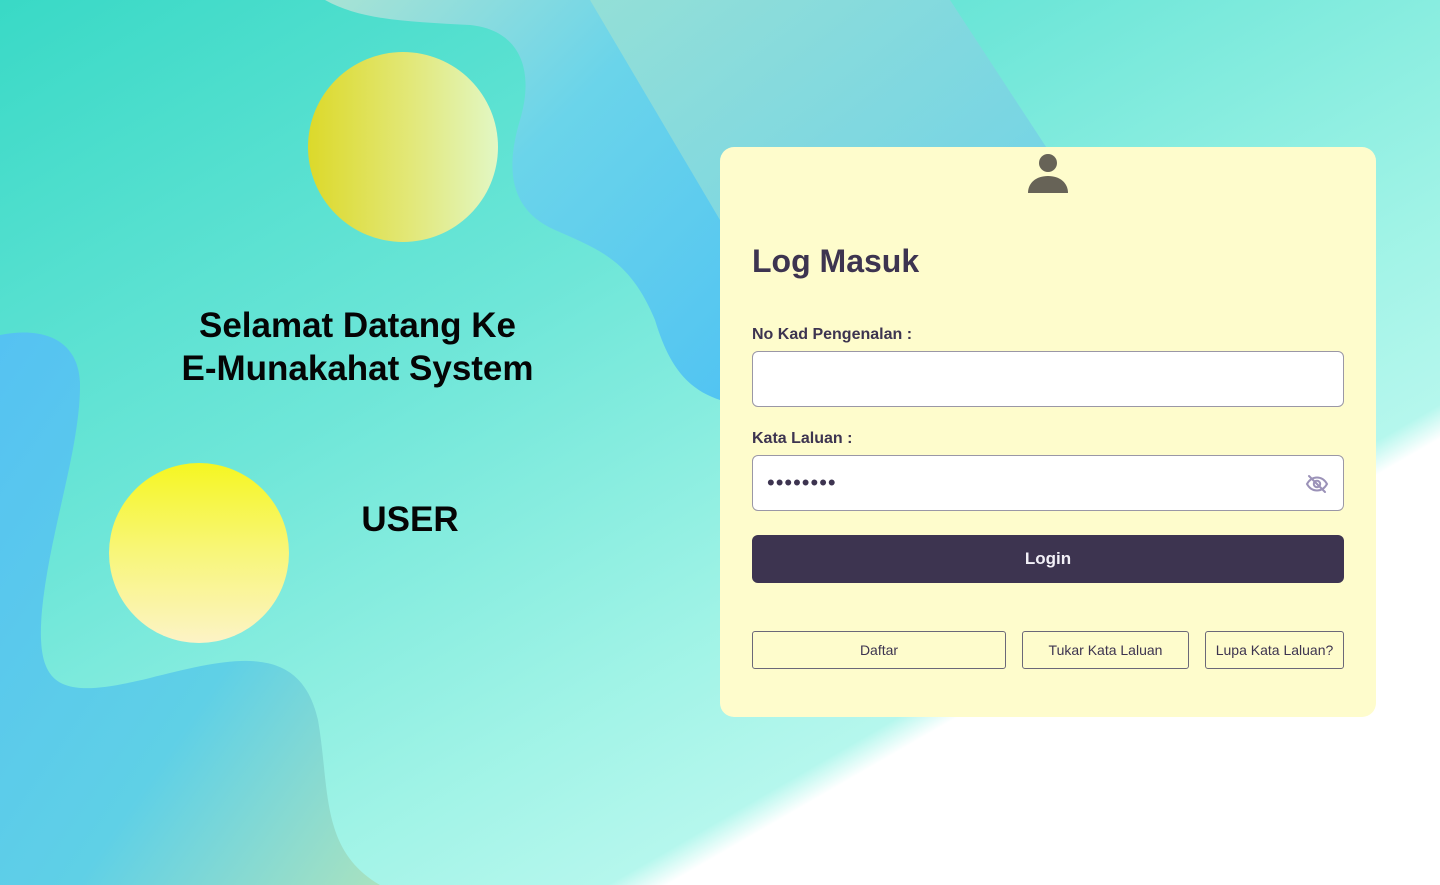  What do you see at coordinates (1105, 650) in the screenshot?
I see `change-password-button: Tukar Kata Laluan` at bounding box center [1105, 650].